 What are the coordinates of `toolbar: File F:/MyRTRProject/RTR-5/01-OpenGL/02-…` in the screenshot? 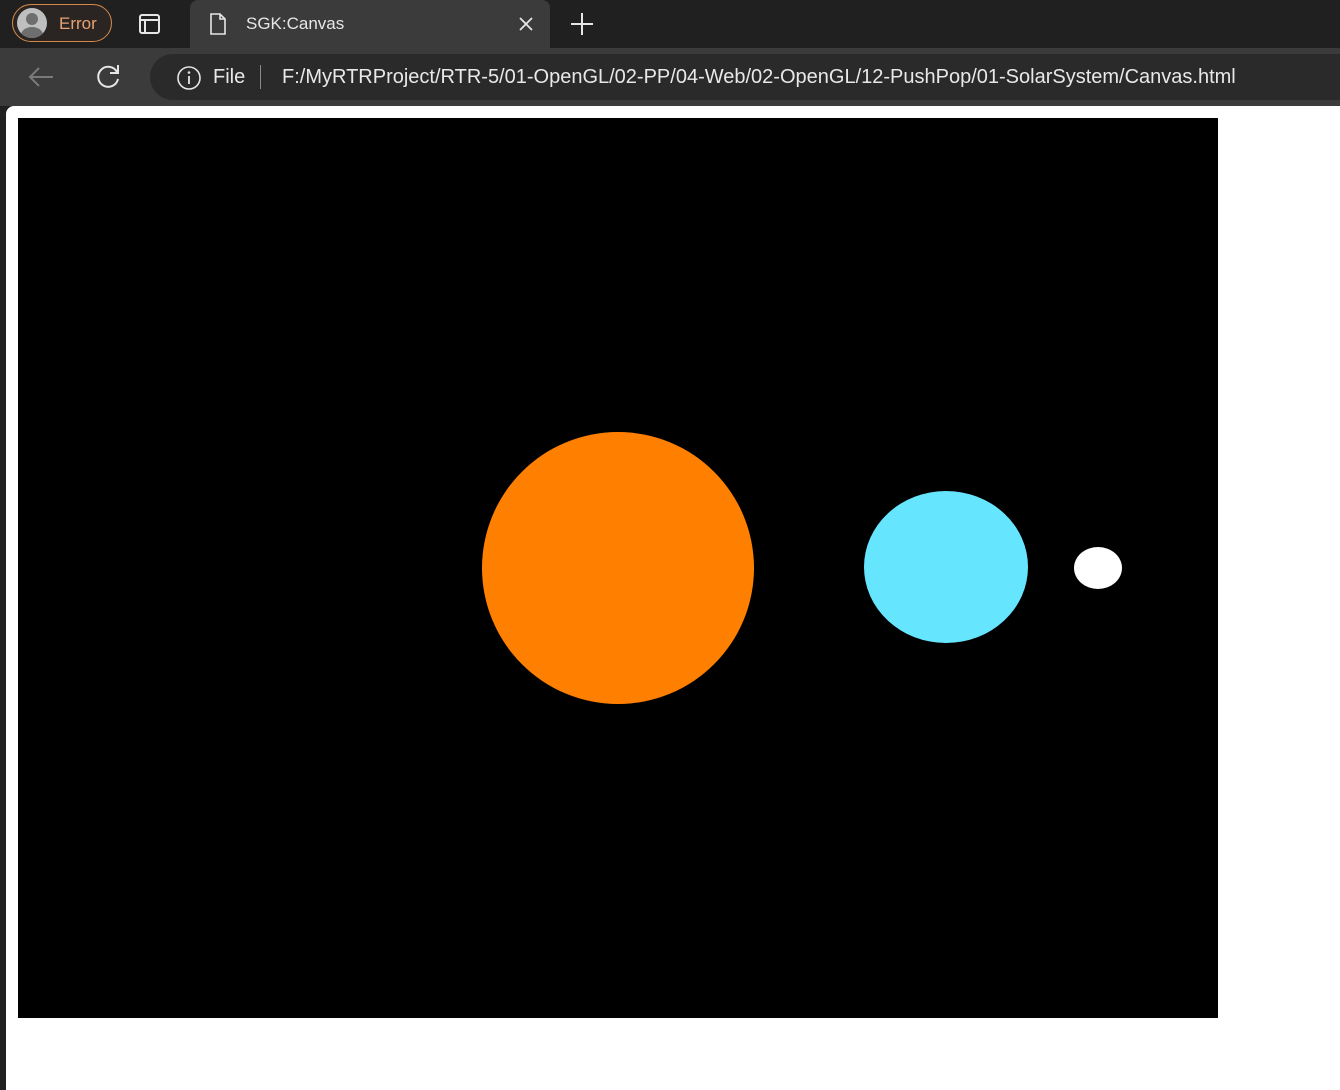 It's located at (670, 77).